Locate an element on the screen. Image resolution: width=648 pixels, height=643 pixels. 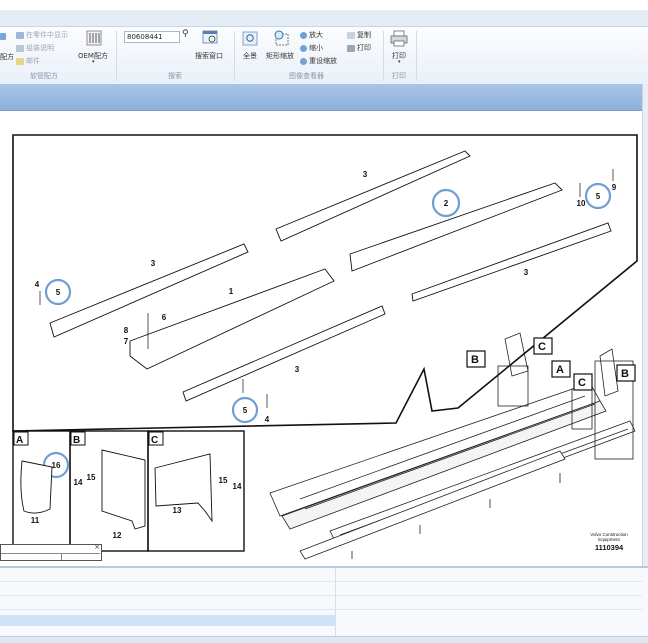
callout-3-left: 3 is located at coordinates (153, 263).